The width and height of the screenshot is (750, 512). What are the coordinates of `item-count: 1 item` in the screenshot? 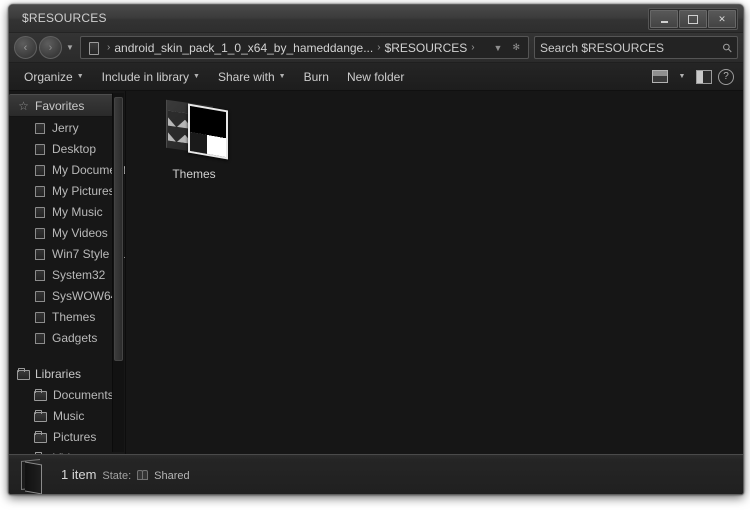 It's located at (79, 474).